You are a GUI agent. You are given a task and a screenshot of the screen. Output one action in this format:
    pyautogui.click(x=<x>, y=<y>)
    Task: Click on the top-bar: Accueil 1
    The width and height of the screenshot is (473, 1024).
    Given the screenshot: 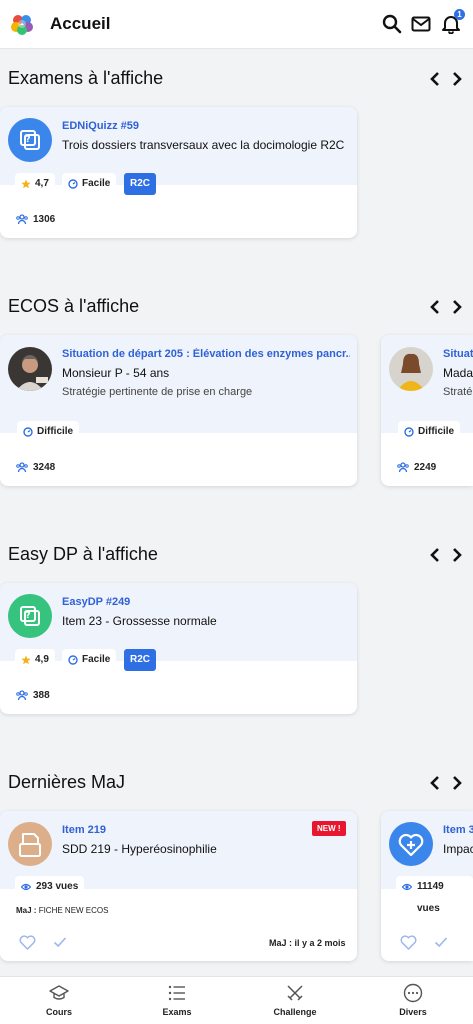 What is the action you would take?
    pyautogui.click(x=236, y=24)
    